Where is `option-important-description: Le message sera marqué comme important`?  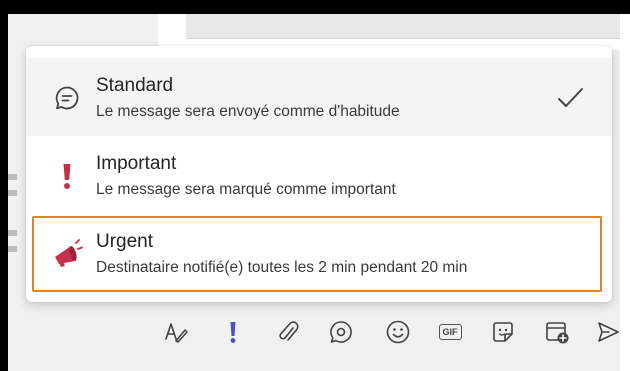 option-important-description: Le message sera marqué comme important is located at coordinates (246, 189).